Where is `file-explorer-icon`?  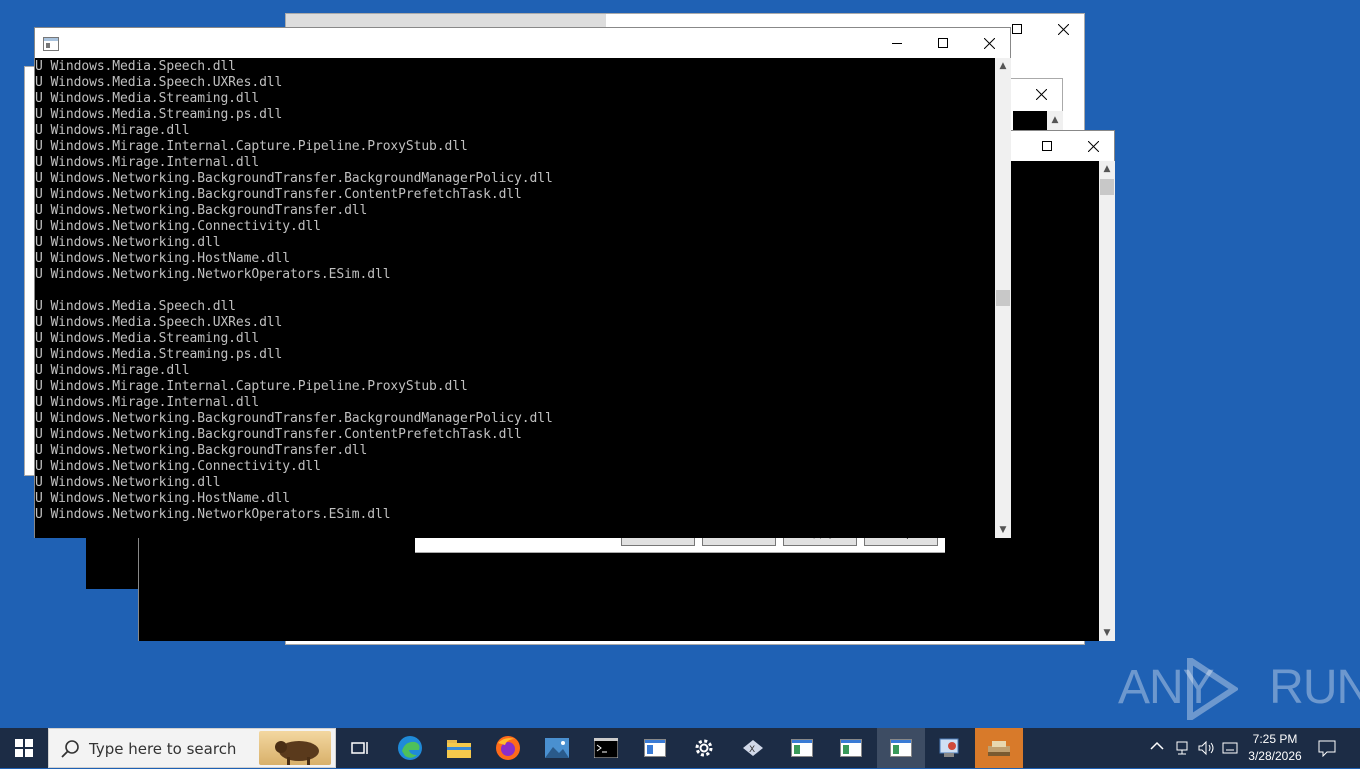 file-explorer-icon is located at coordinates (459, 748).